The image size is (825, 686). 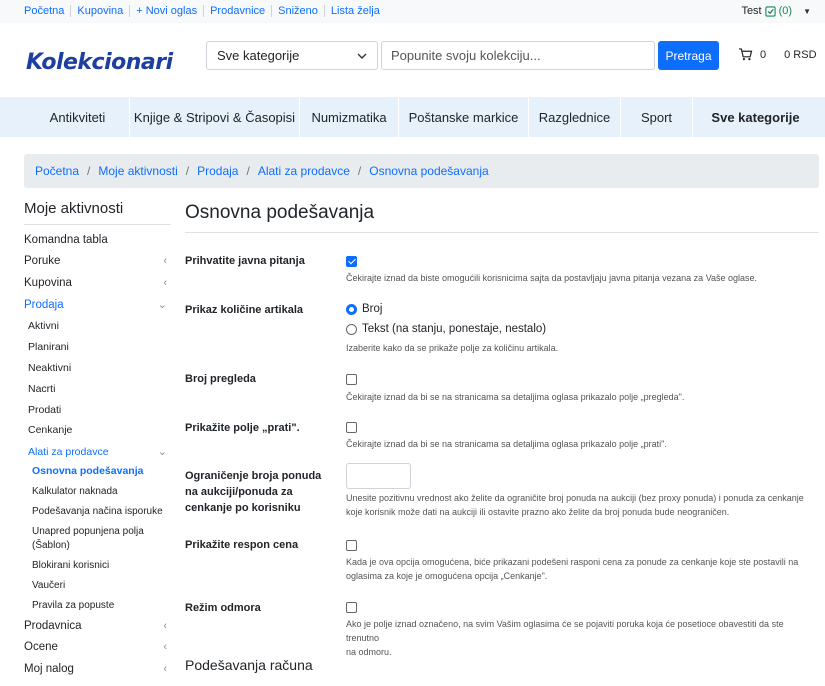 What do you see at coordinates (245, 261) in the screenshot?
I see `setting-questions-label: Prihvatite javna pitanja` at bounding box center [245, 261].